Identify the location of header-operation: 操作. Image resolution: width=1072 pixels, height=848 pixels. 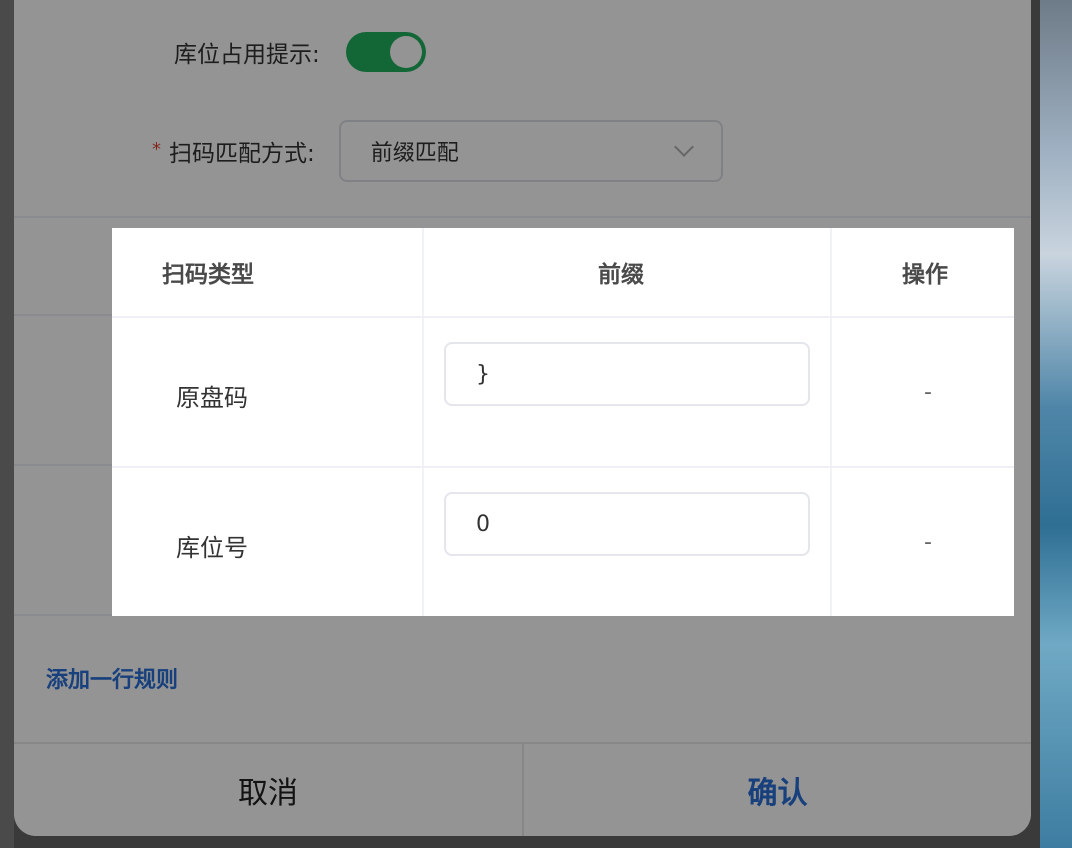
(925, 275).